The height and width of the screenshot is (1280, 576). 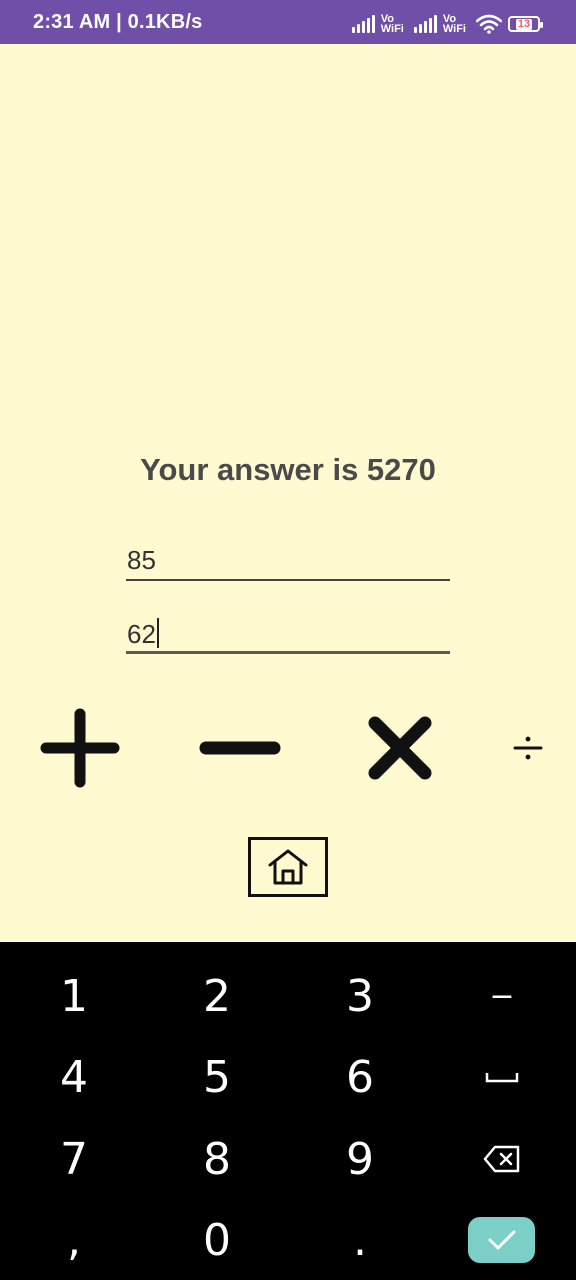 What do you see at coordinates (217, 996) in the screenshot?
I see `key-2: 2` at bounding box center [217, 996].